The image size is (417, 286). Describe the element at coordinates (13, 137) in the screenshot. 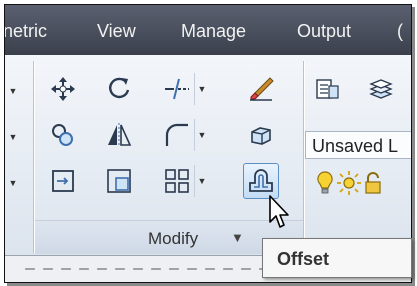

I see `left-dropdown-arrow-2: ▼` at that location.